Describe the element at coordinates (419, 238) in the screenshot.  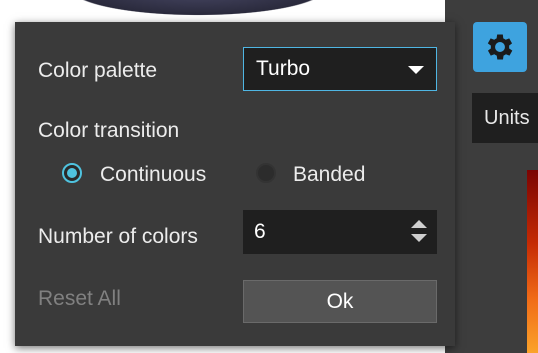
I see `decrement-arrow-icon` at that location.